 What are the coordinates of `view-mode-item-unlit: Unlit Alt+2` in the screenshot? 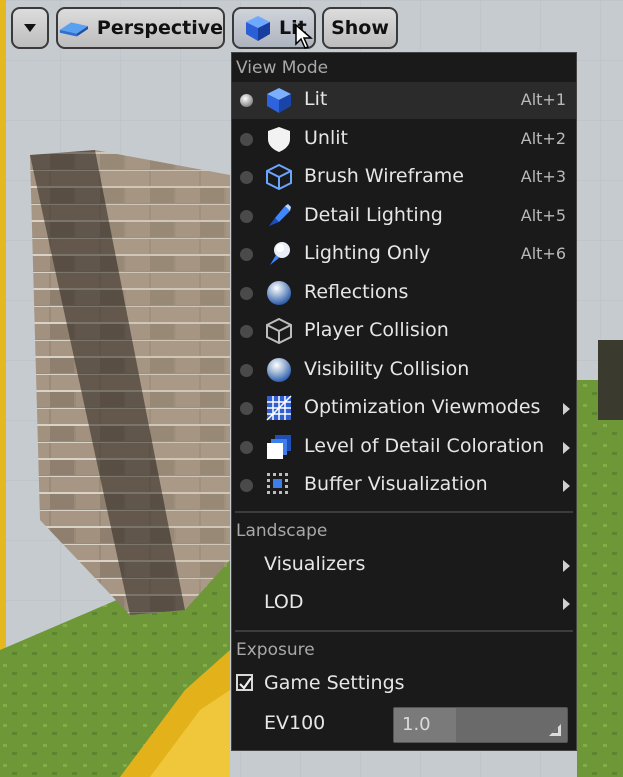 It's located at (404, 139).